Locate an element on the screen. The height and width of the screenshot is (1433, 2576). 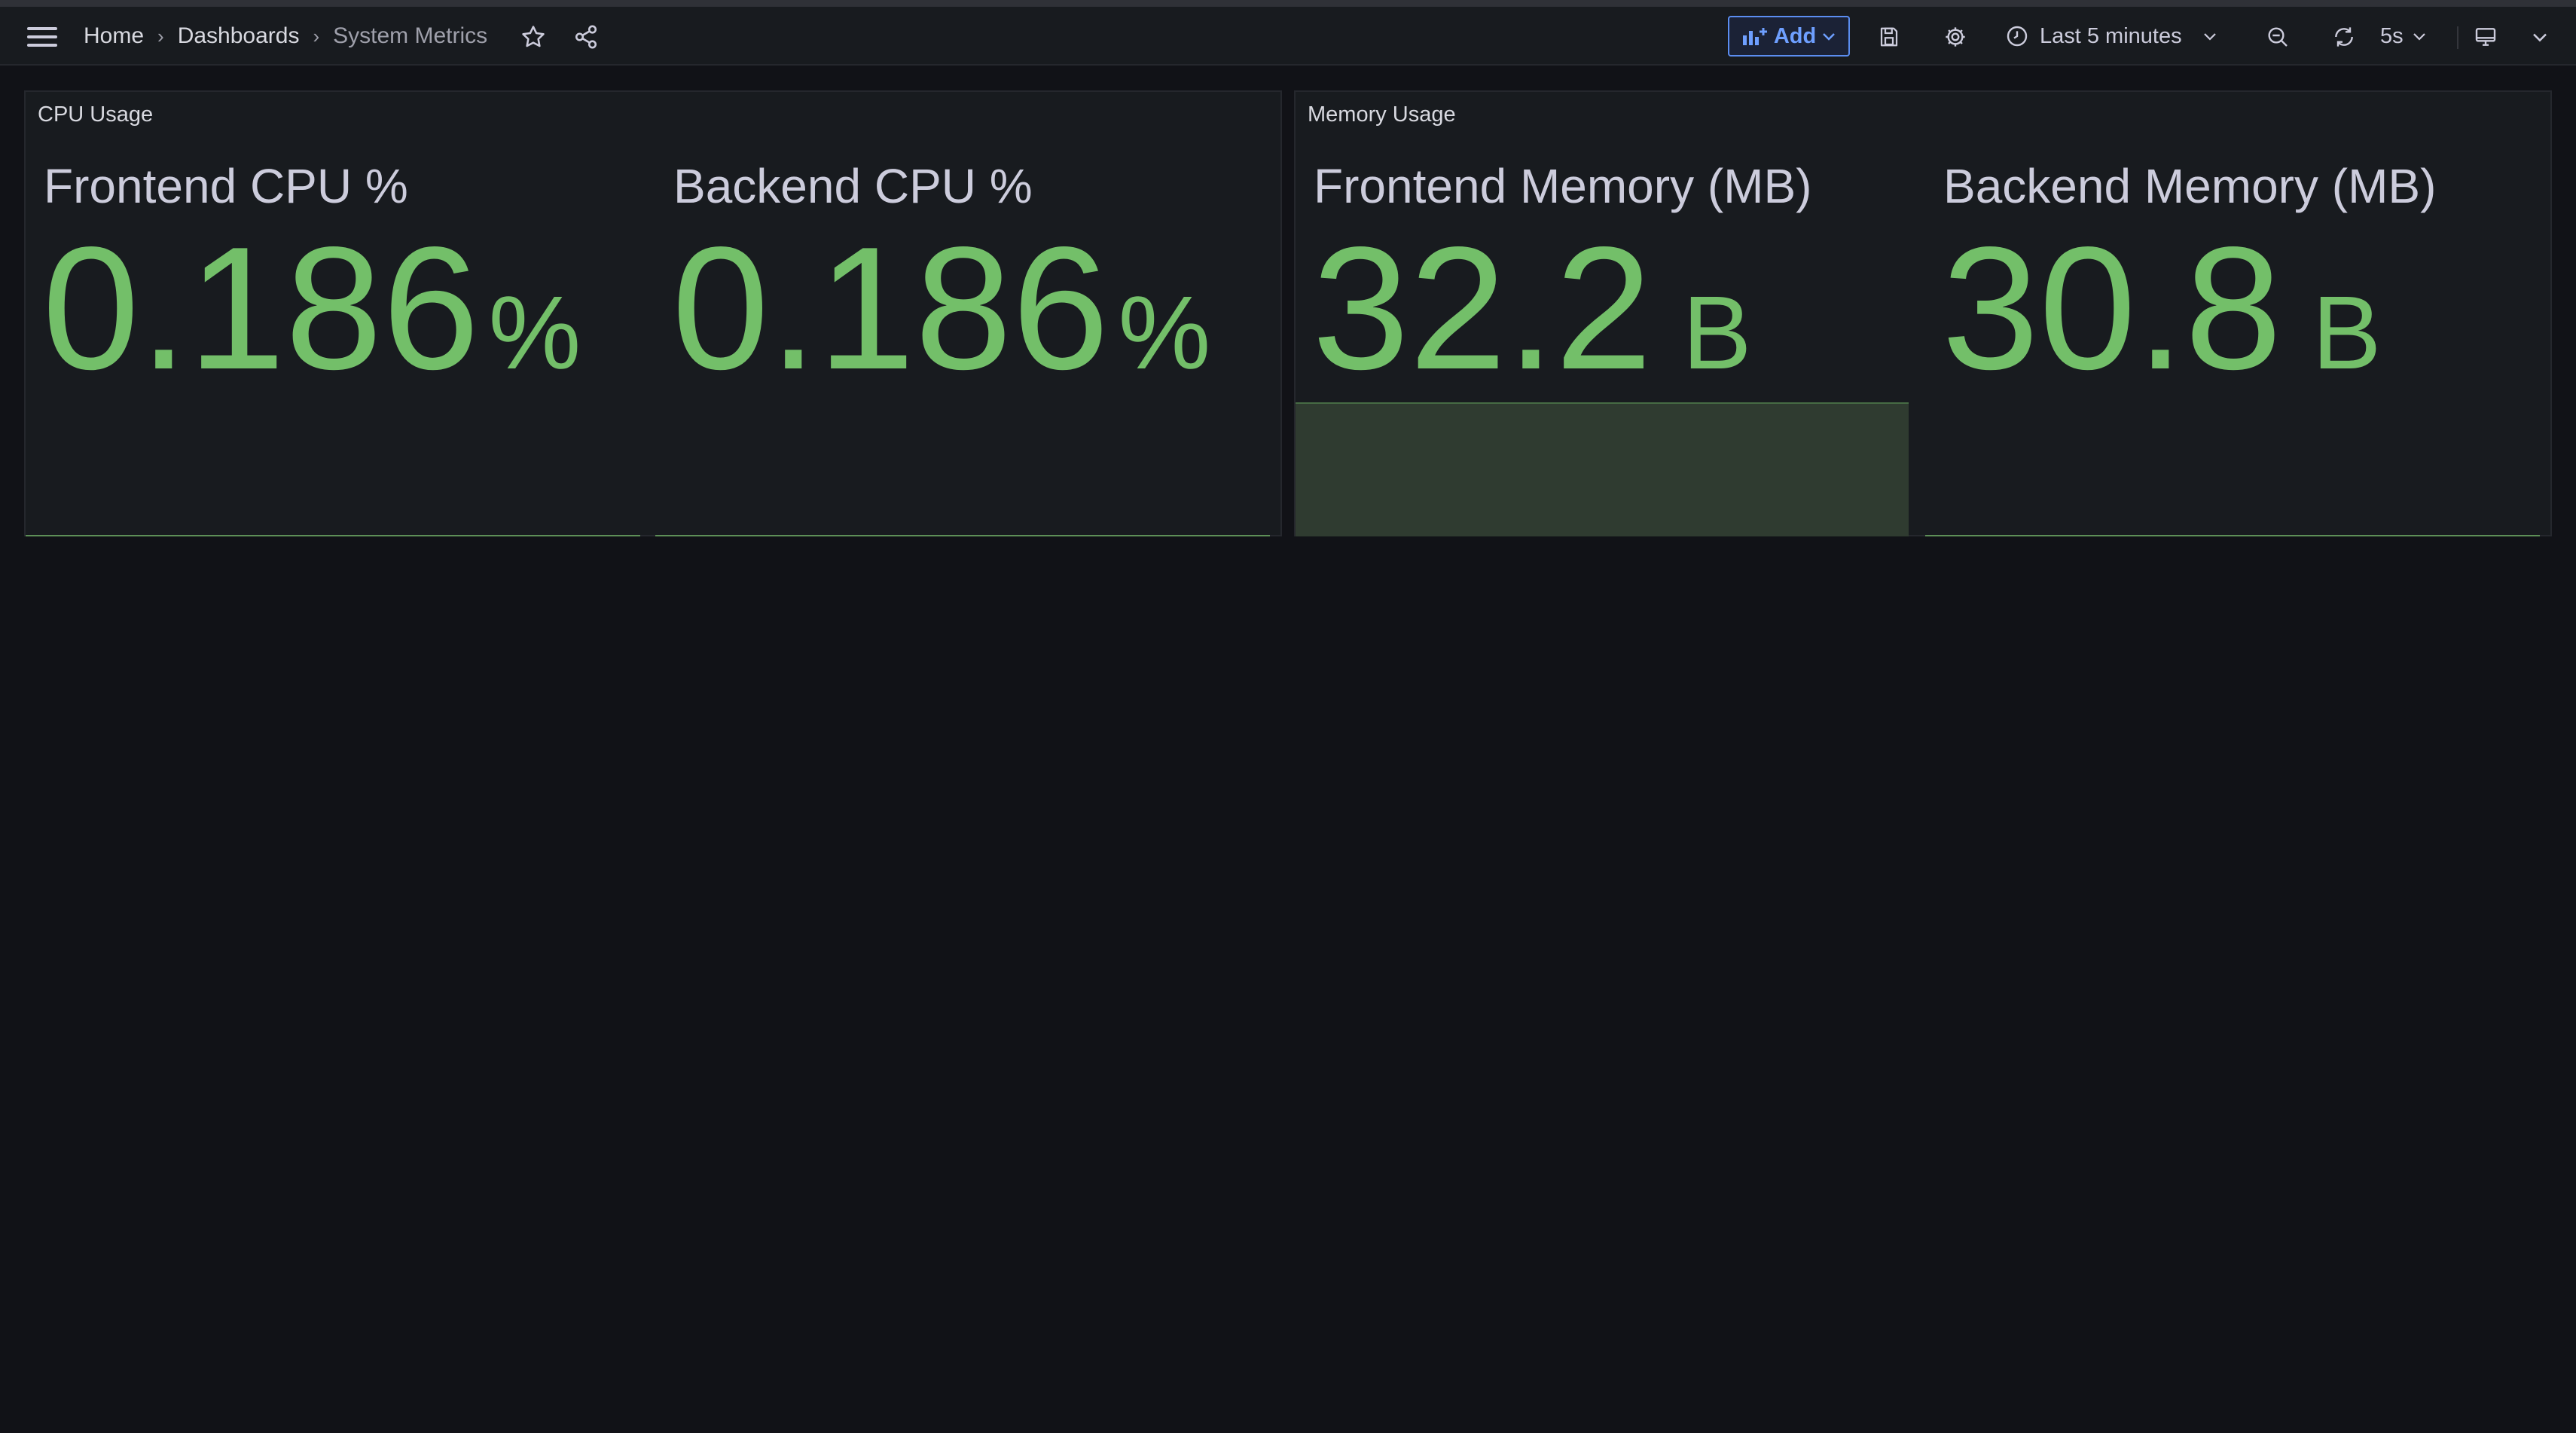
clock-icon is located at coordinates (2017, 36).